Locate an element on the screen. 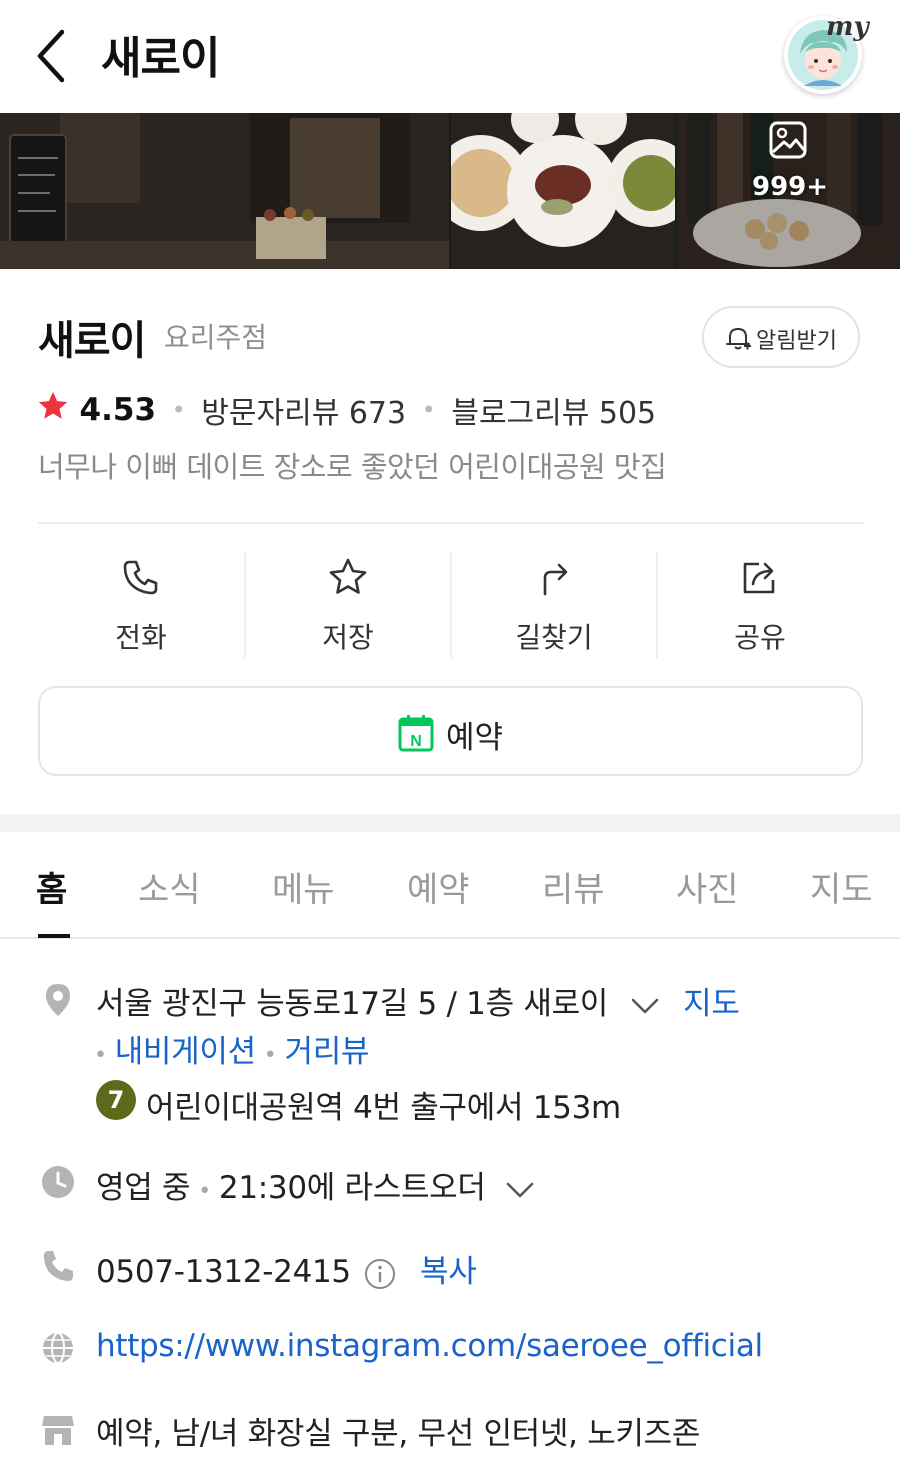 The height and width of the screenshot is (1482, 900). top-header: 새로이 my is located at coordinates (450, 56).